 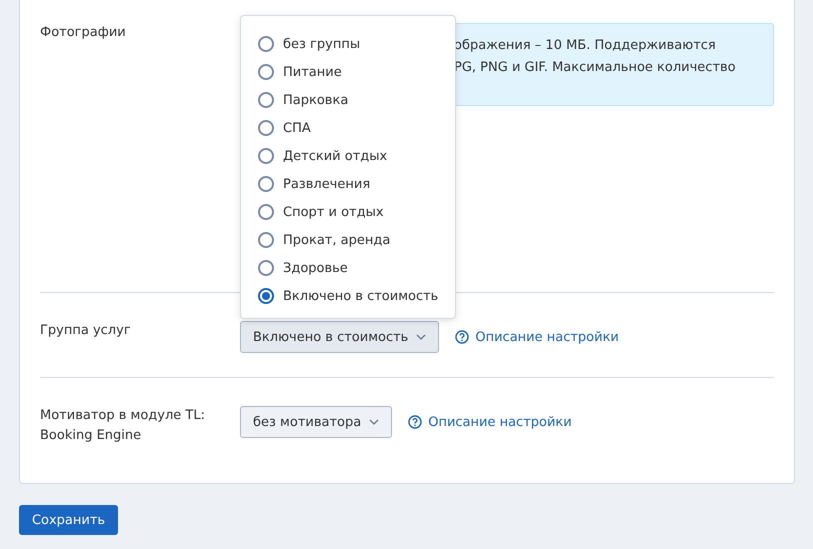 I want to click on save-button: Сохранить, so click(x=68, y=520).